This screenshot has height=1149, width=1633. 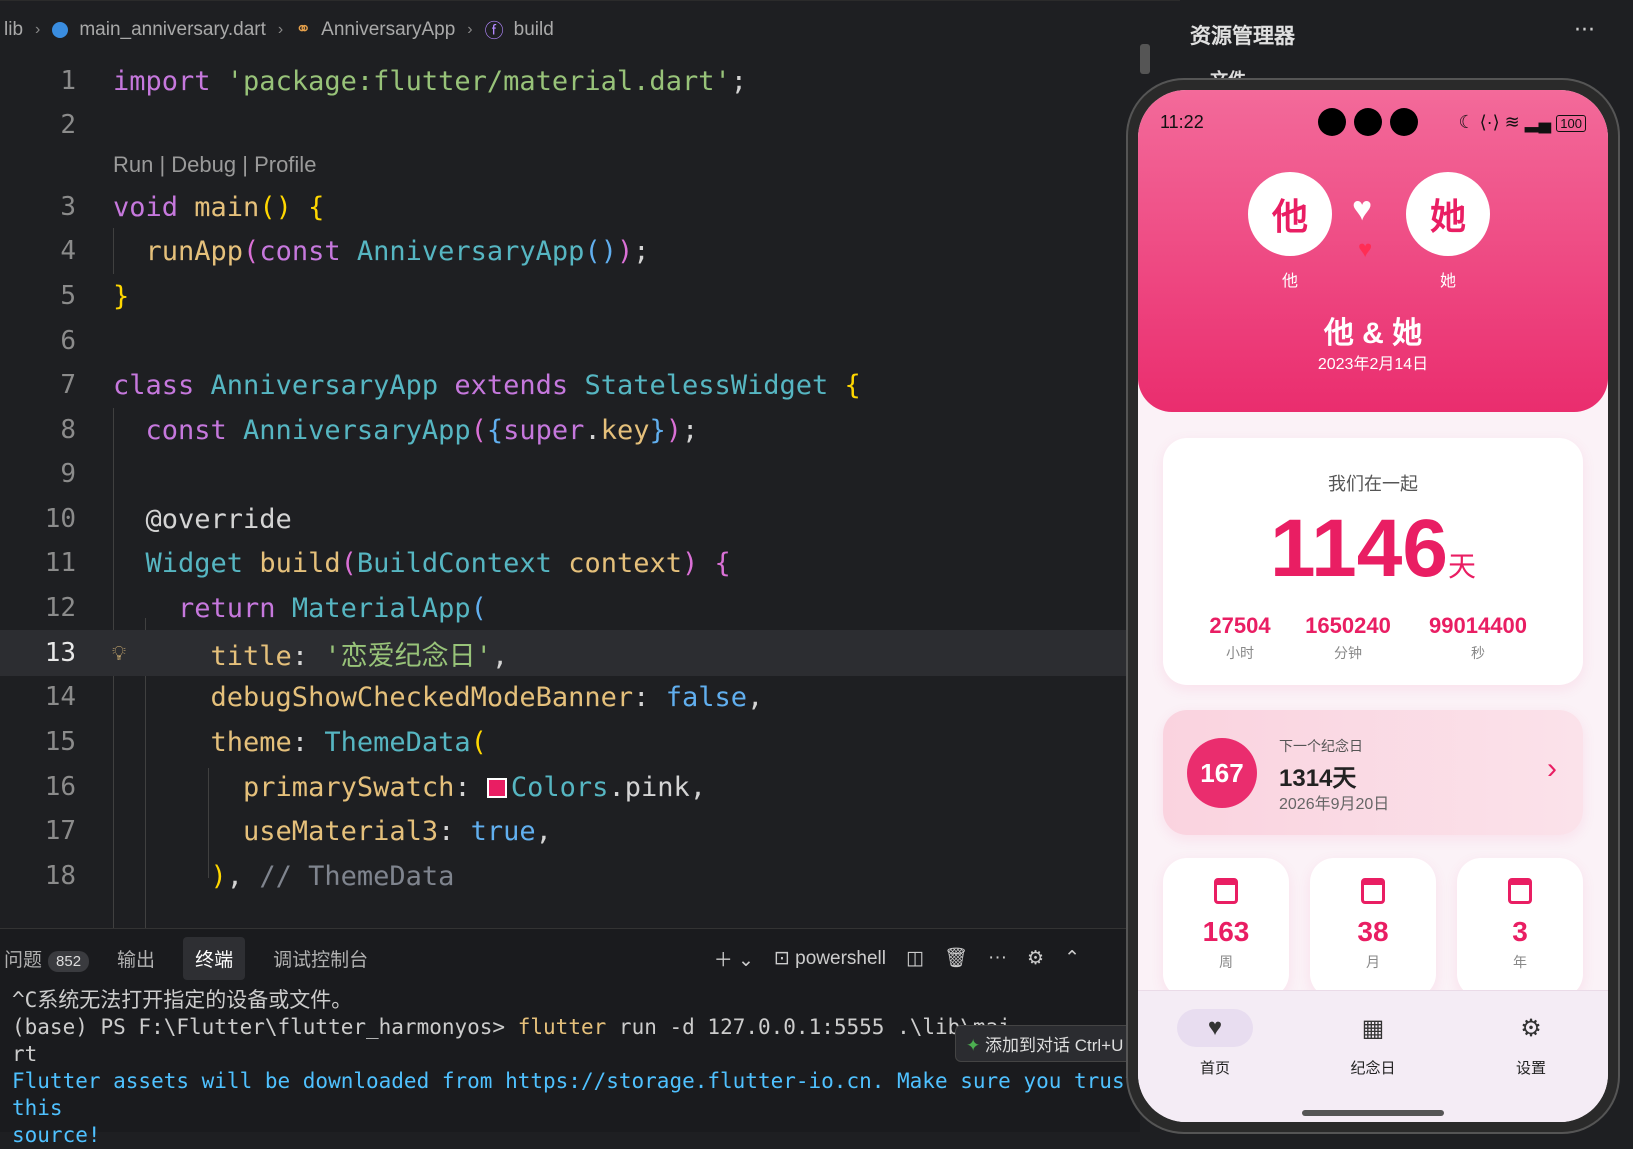 I want to click on heart-icon: ♥, so click(x=1362, y=209).